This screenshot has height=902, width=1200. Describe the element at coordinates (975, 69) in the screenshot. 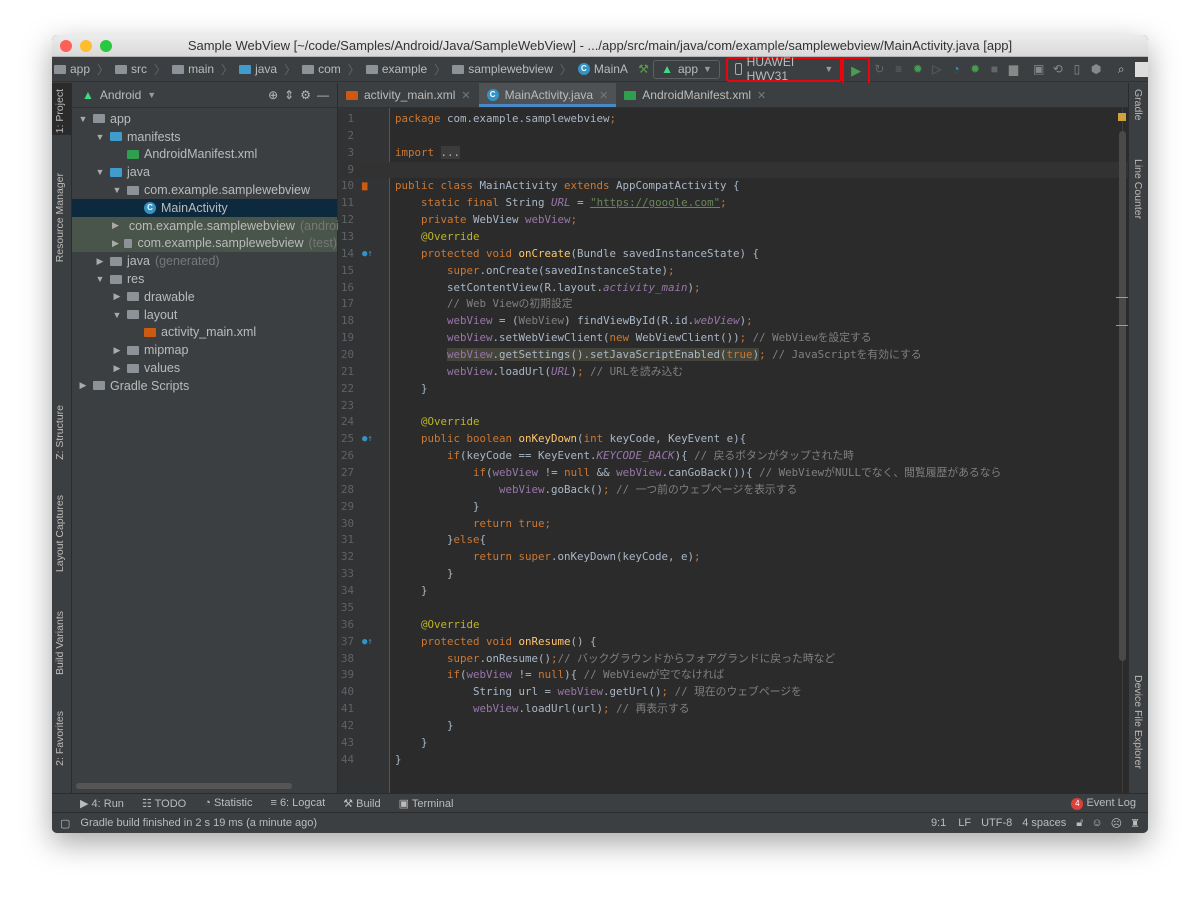

I see `attach-debugger-icon: ✹` at that location.